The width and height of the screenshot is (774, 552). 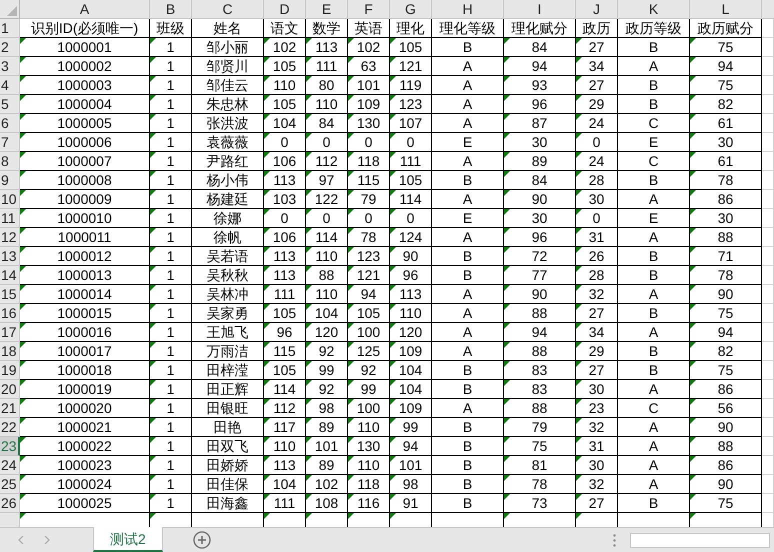 What do you see at coordinates (10, 47) in the screenshot?
I see `row-header: 2` at bounding box center [10, 47].